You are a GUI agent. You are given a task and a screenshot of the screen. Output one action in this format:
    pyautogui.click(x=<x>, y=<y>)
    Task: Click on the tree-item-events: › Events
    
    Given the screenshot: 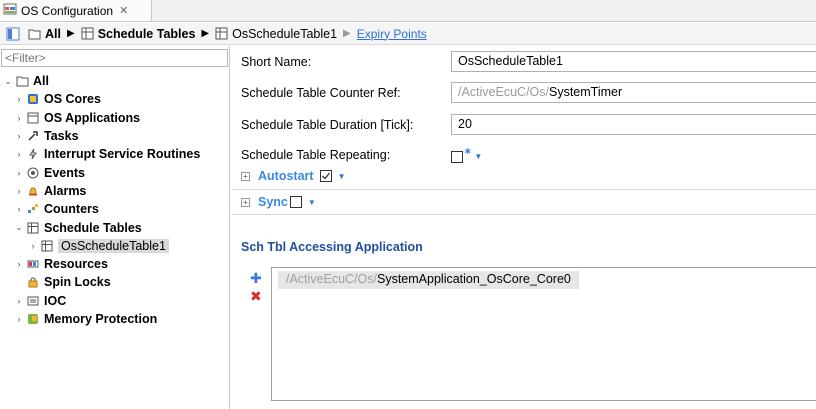 What is the action you would take?
    pyautogui.click(x=115, y=172)
    